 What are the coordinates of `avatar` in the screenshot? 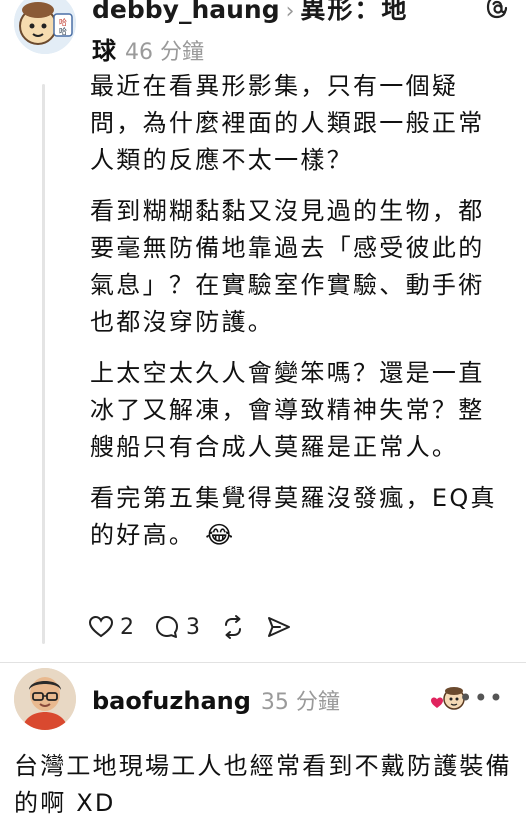 It's located at (45, 699).